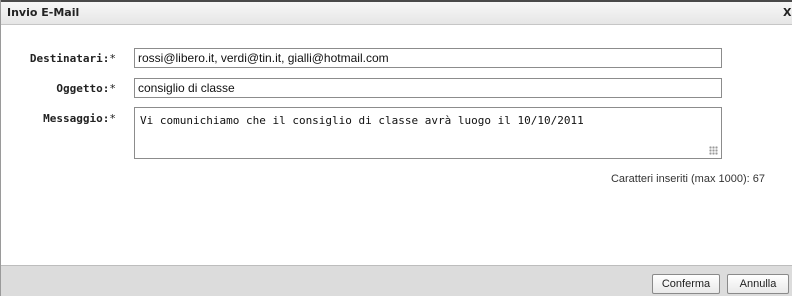 The height and width of the screenshot is (296, 792). Describe the element at coordinates (713, 150) in the screenshot. I see `resize-grip-icon` at that location.